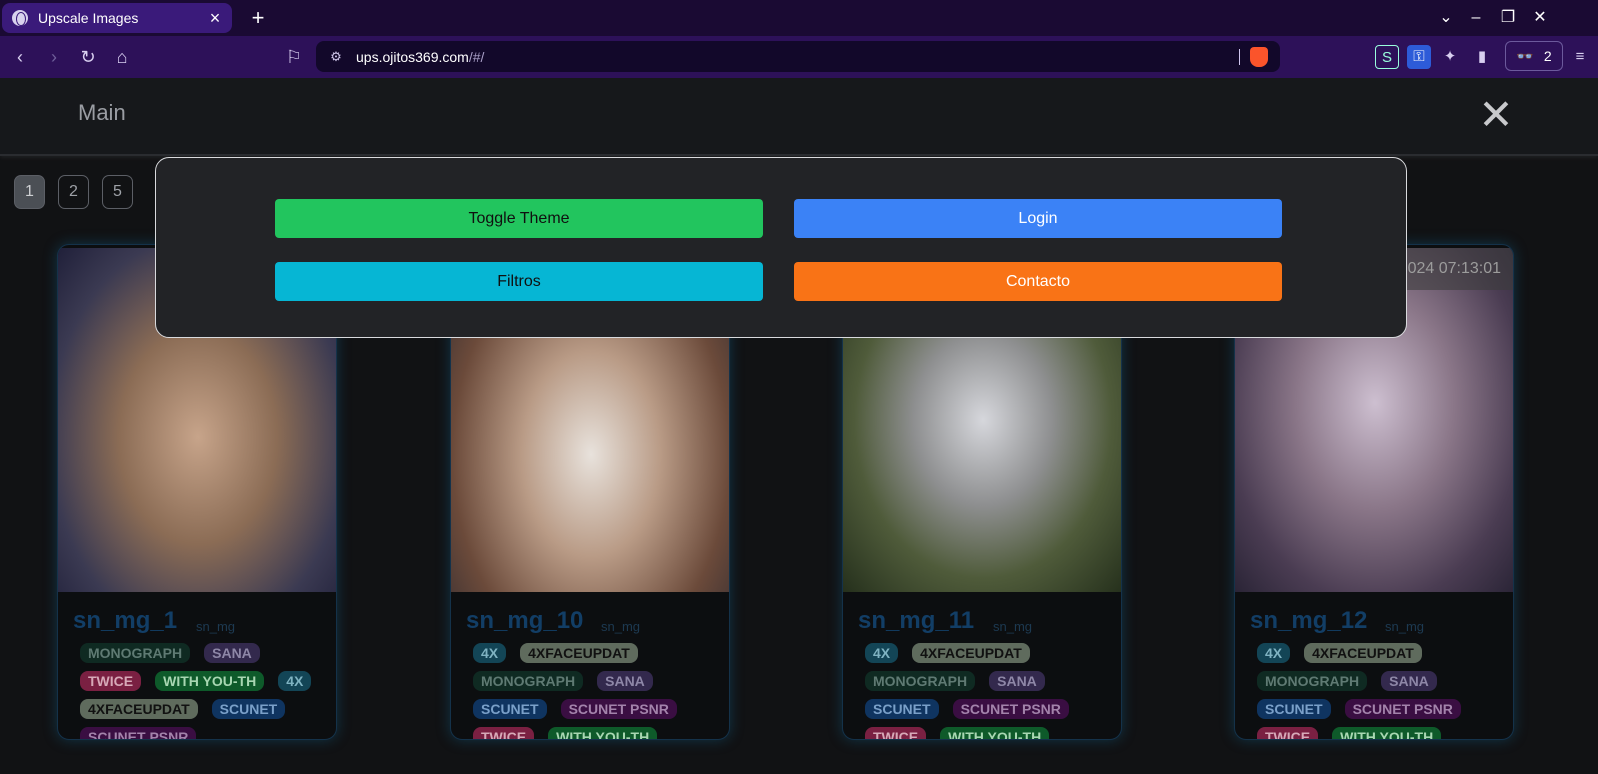 The image size is (1598, 774). What do you see at coordinates (519, 281) in the screenshot?
I see `filters-button: Filtros` at bounding box center [519, 281].